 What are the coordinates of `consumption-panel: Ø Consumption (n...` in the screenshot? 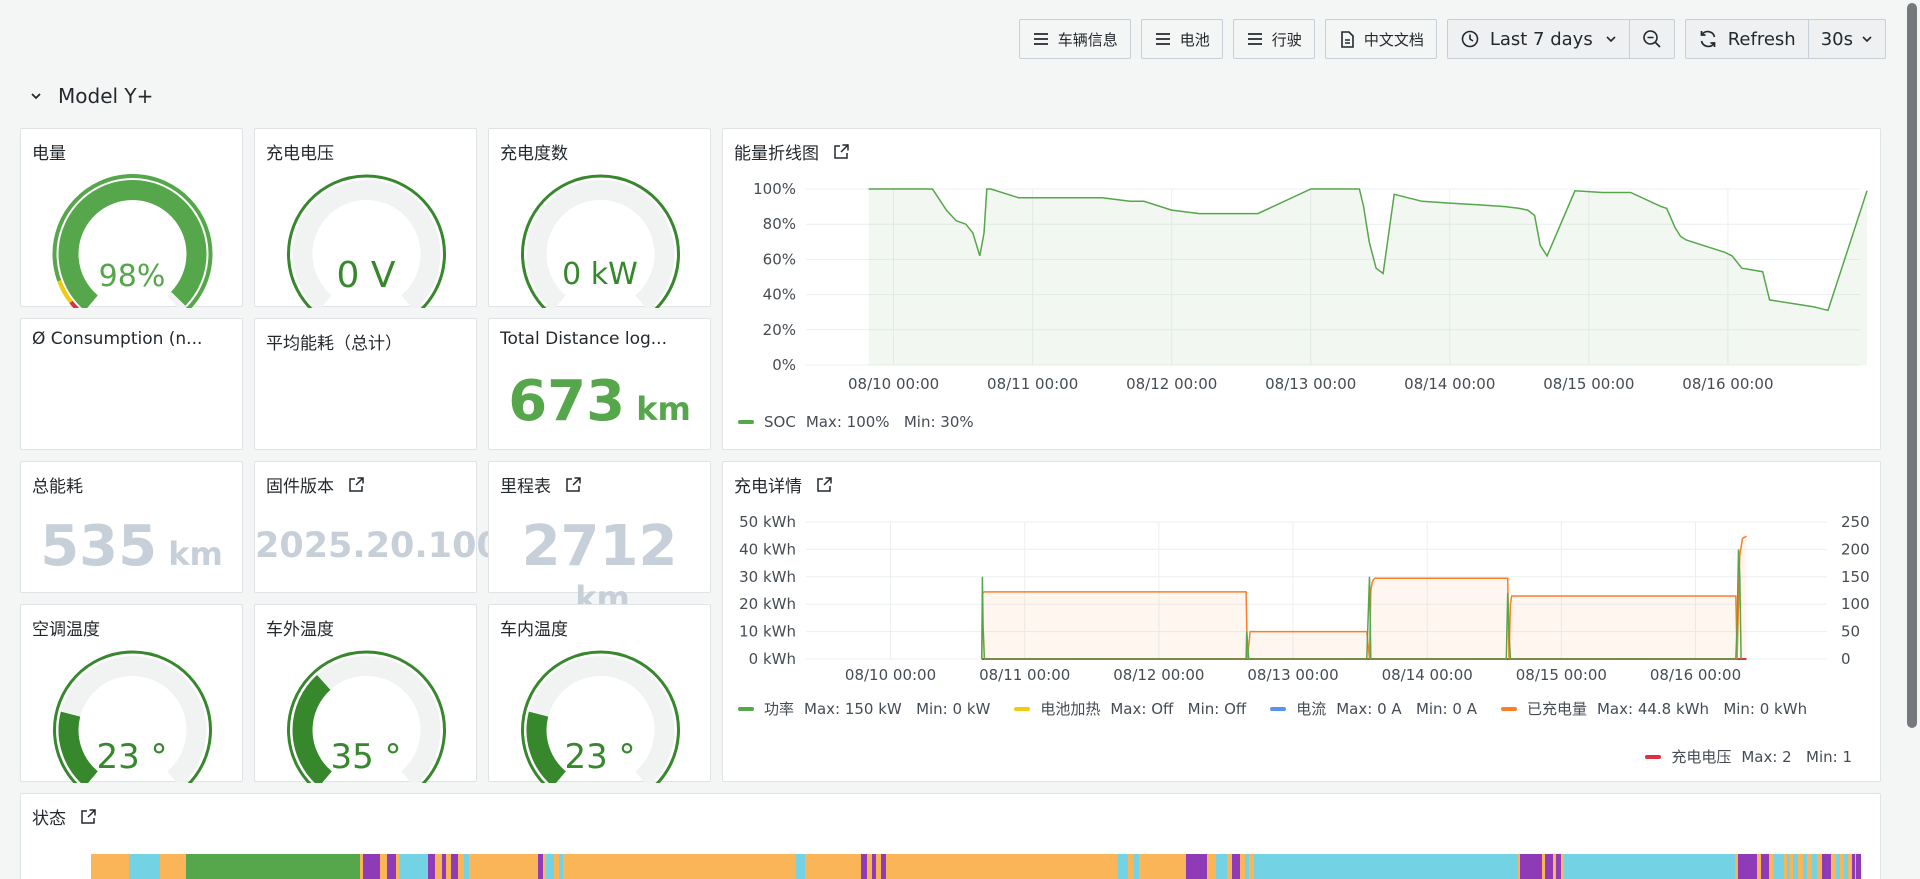 It's located at (131, 384).